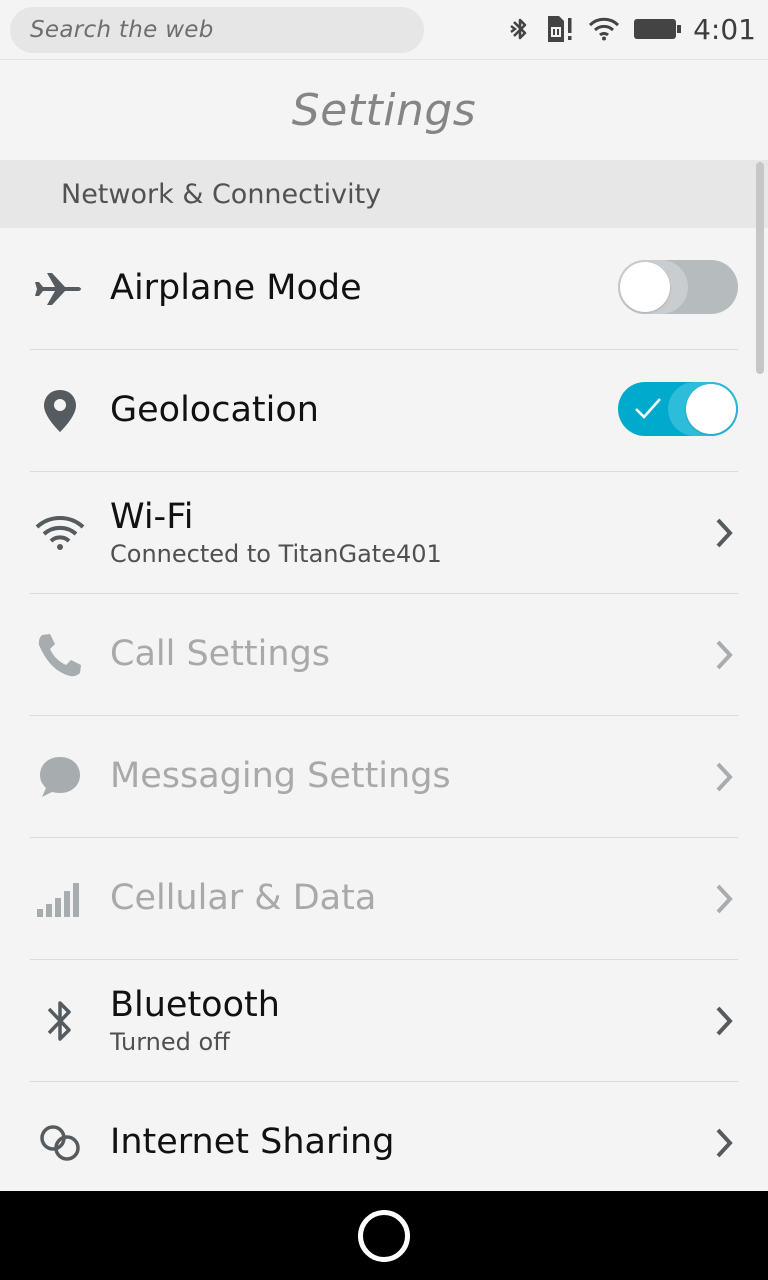 This screenshot has height=1280, width=768. Describe the element at coordinates (560, 29) in the screenshot. I see `sim-alert-icon` at that location.